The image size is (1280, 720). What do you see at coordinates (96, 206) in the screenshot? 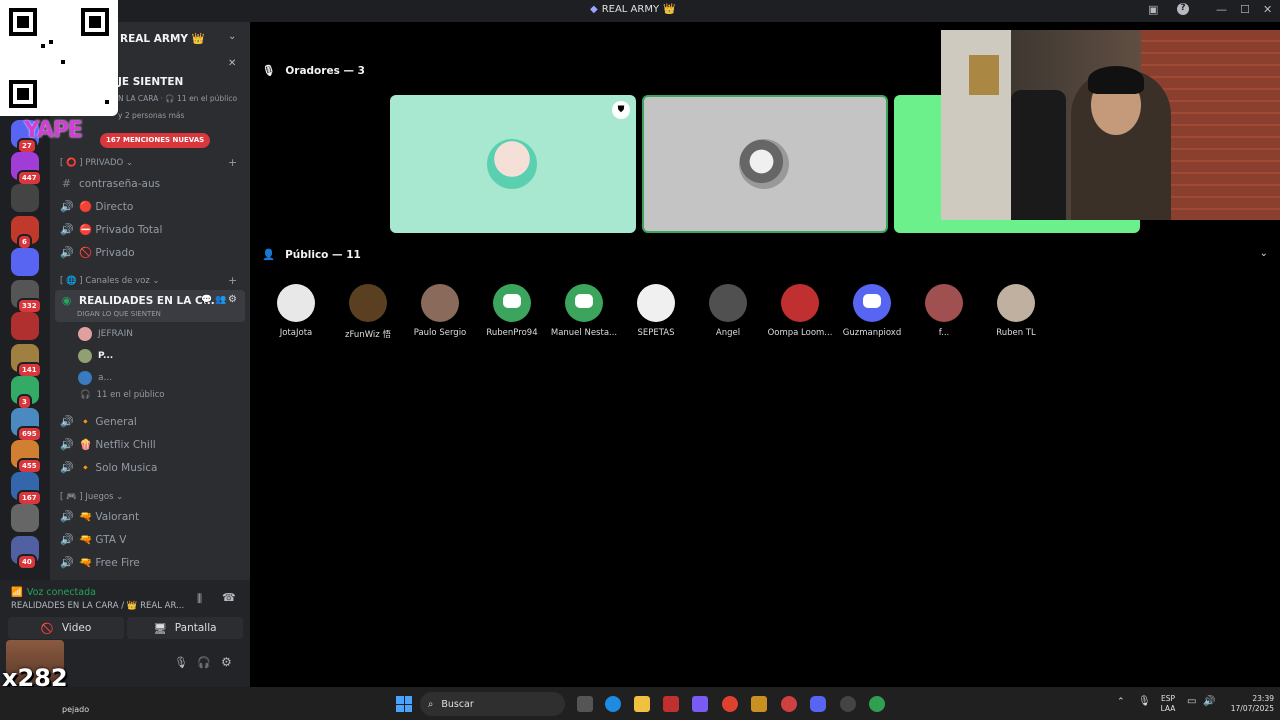
I see `channel-item: 🔊 🔴 Directo` at bounding box center [96, 206].